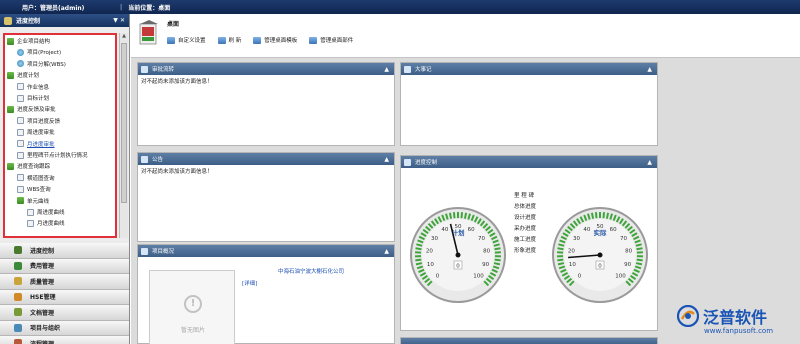 Image resolution: width=800 pixels, height=344 pixels. What do you see at coordinates (64, 313) in the screenshot?
I see `nav-module-4: 文档管理` at bounding box center [64, 313].